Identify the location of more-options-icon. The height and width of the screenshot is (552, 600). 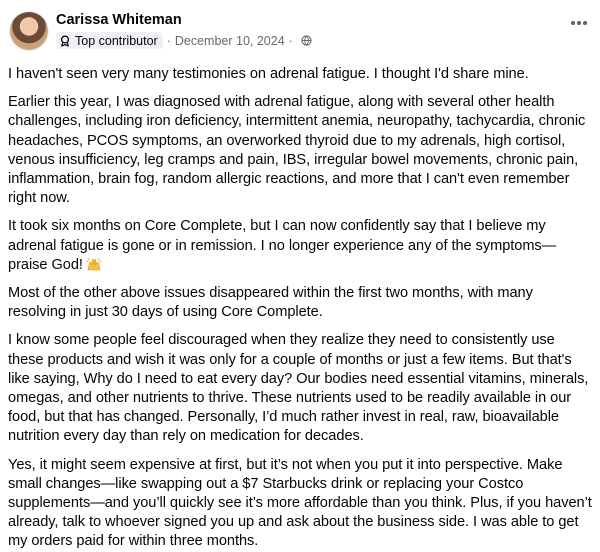
(573, 23).